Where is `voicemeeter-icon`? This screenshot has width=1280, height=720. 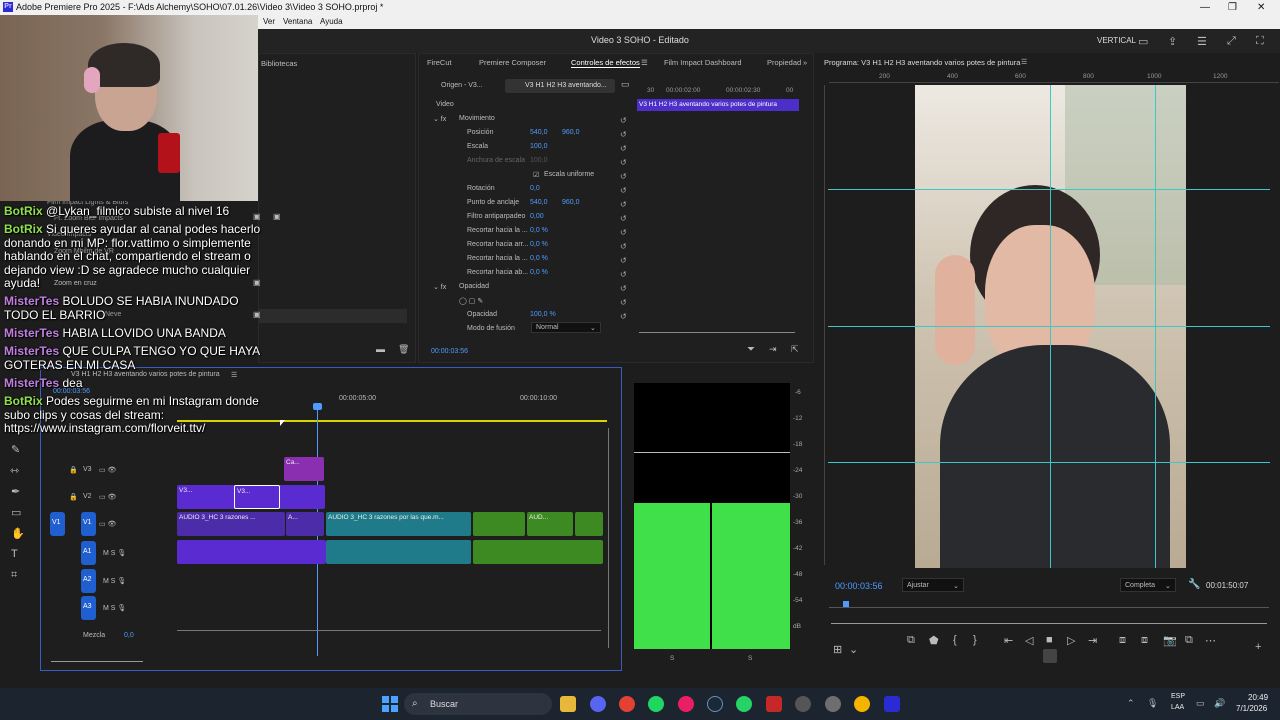
voicemeeter-icon is located at coordinates (774, 704).